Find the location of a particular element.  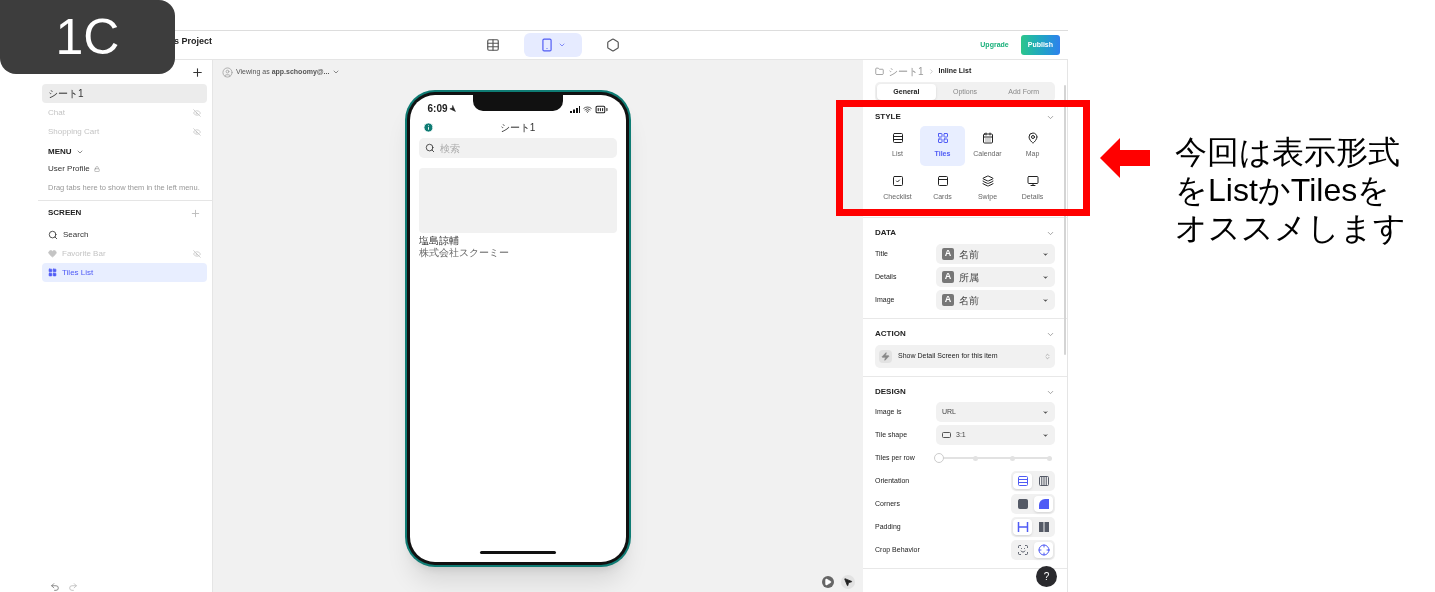

columns-icon is located at coordinates (1043, 481).